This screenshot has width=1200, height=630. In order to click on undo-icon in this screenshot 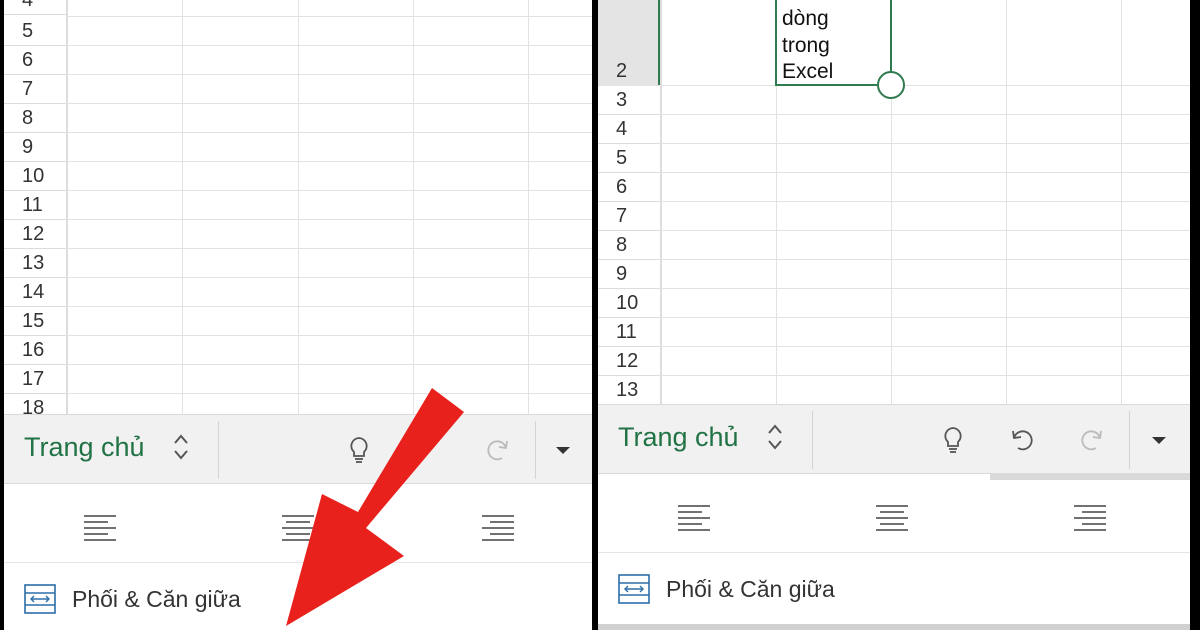, I will do `click(1021, 440)`.